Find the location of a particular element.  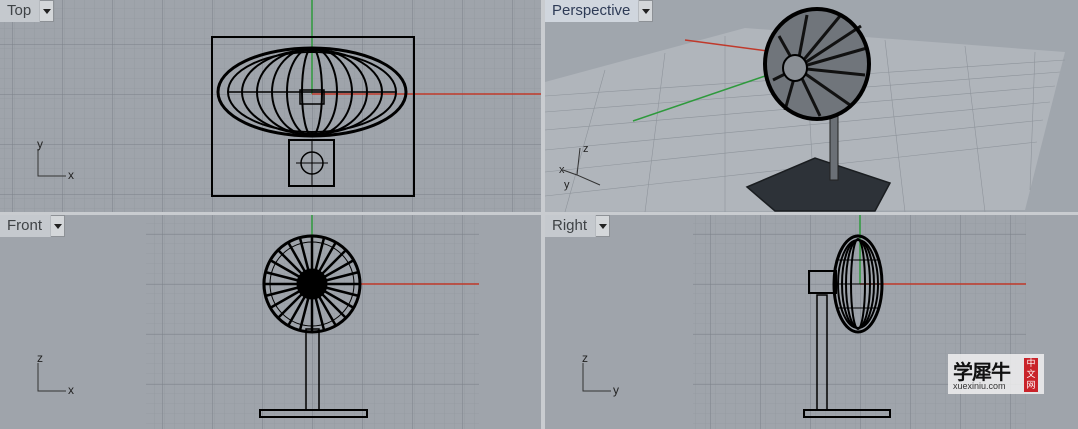

watermark-domain: xuexiniu.com is located at coordinates (979, 386).